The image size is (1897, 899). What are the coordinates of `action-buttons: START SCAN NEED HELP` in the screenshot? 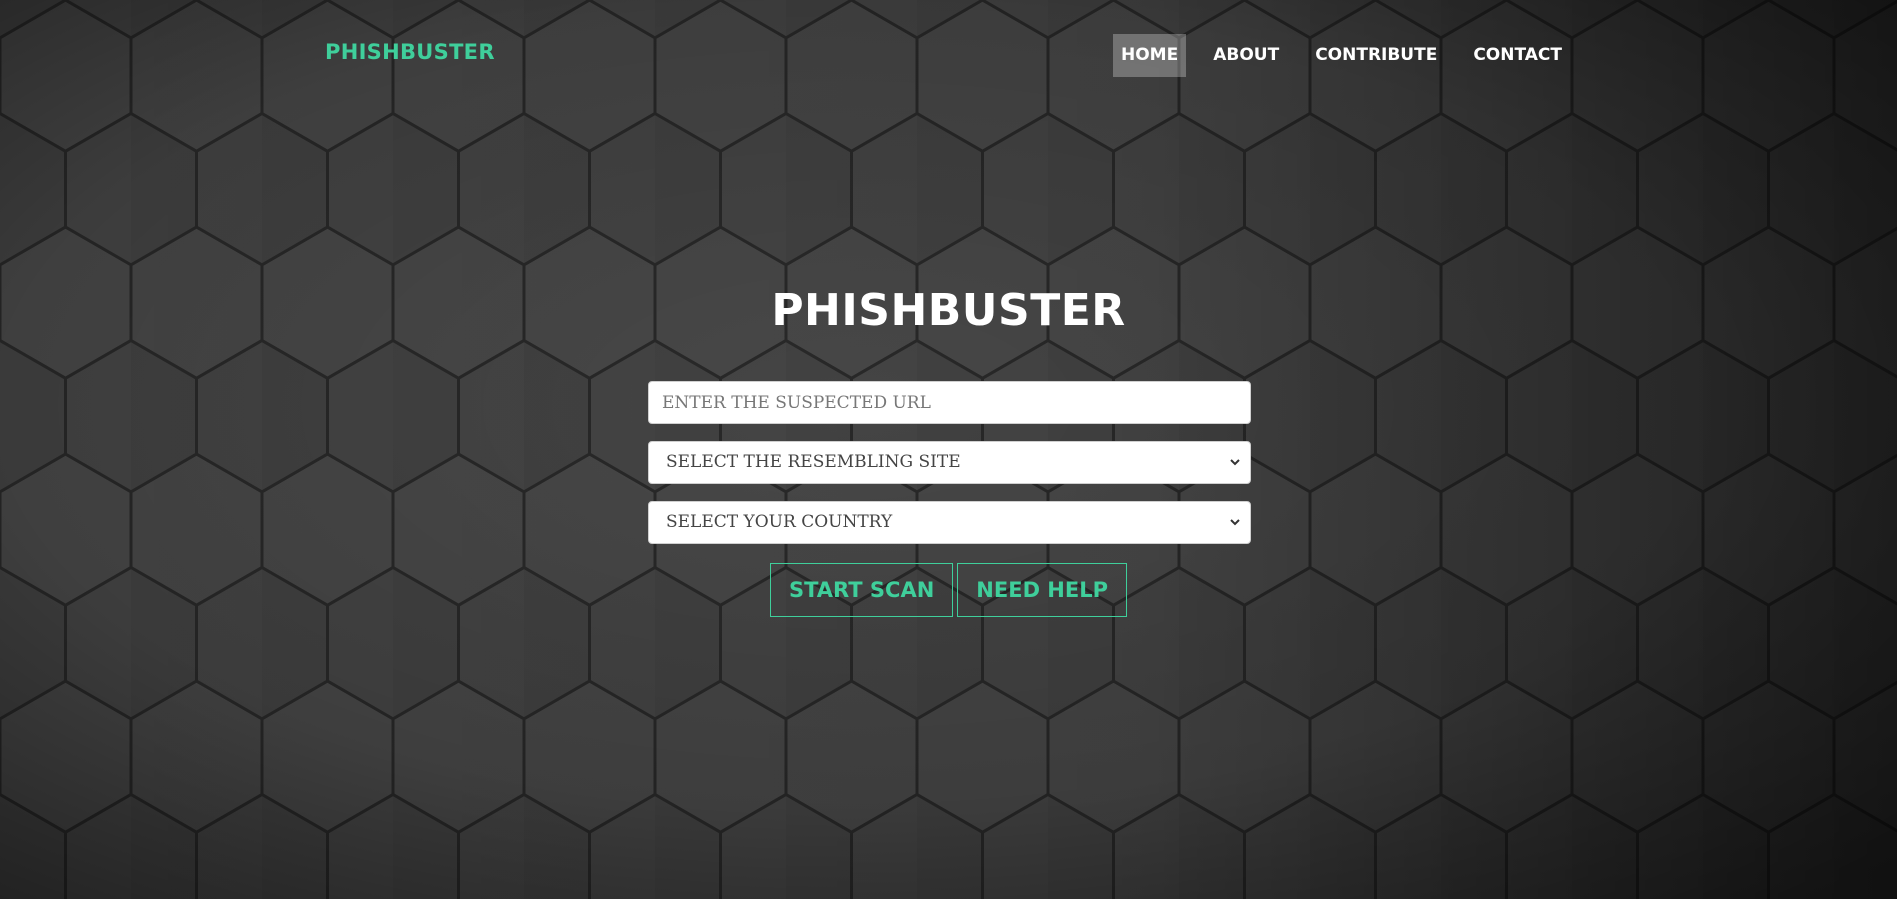 It's located at (948, 590).